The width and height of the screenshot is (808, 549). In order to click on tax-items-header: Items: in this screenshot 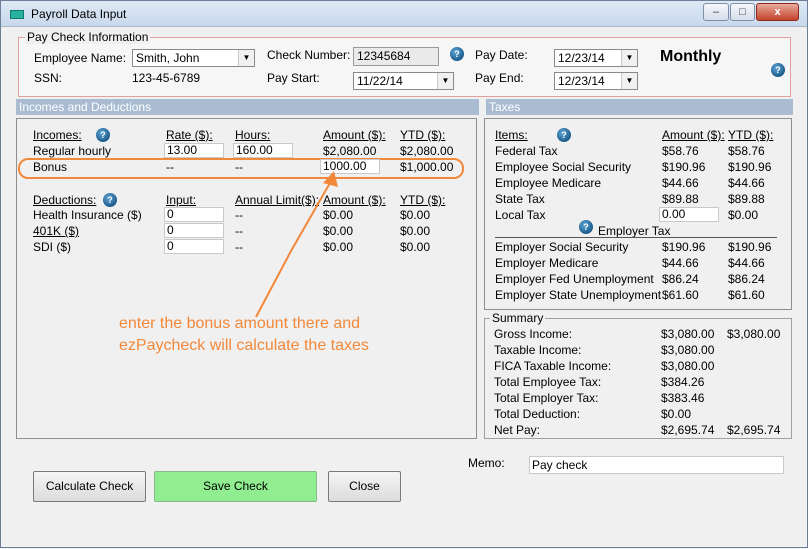, I will do `click(511, 135)`.